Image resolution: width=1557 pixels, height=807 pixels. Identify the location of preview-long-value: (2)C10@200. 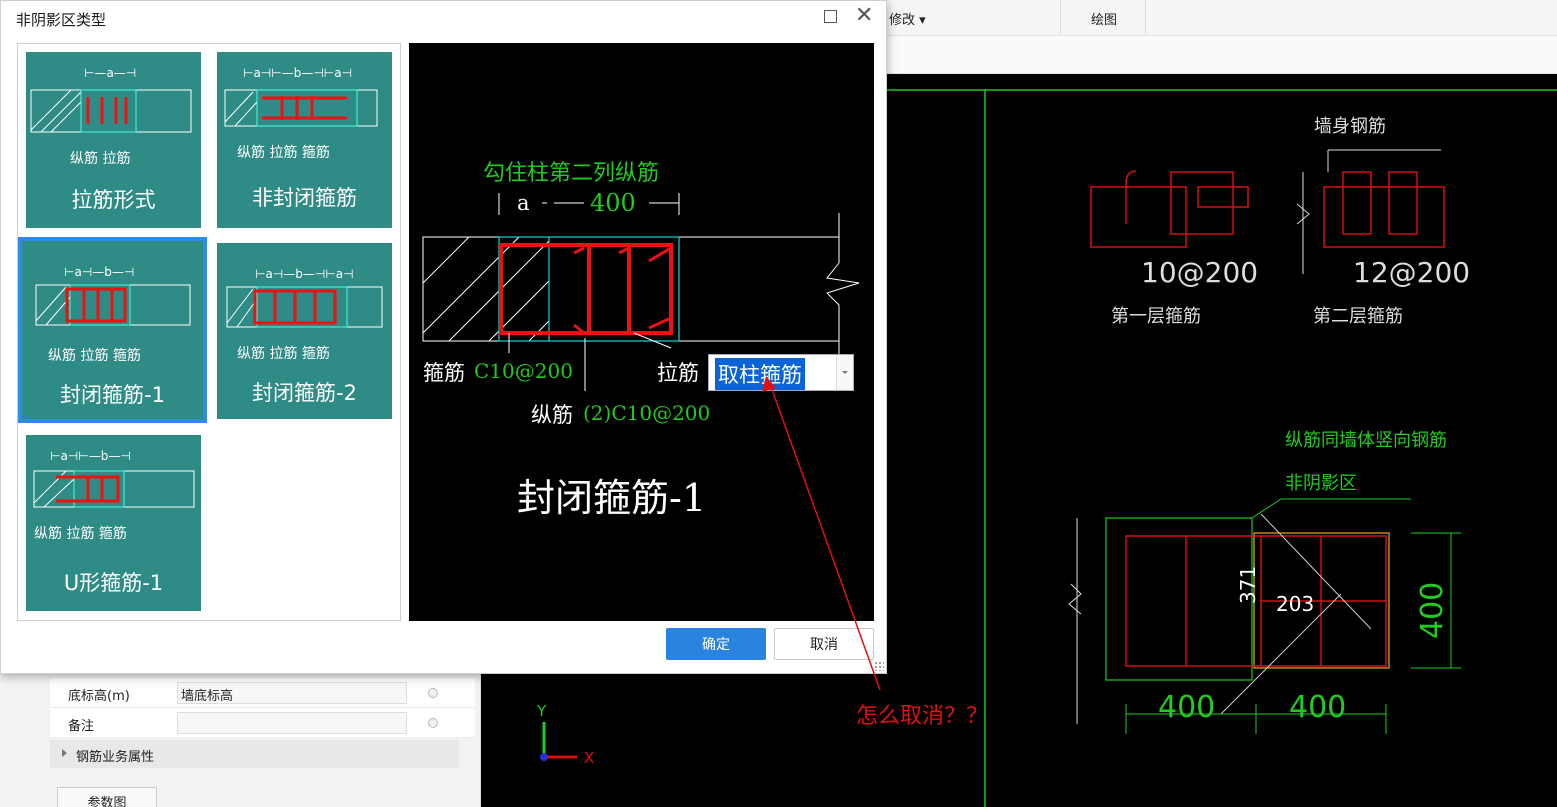
(646, 413).